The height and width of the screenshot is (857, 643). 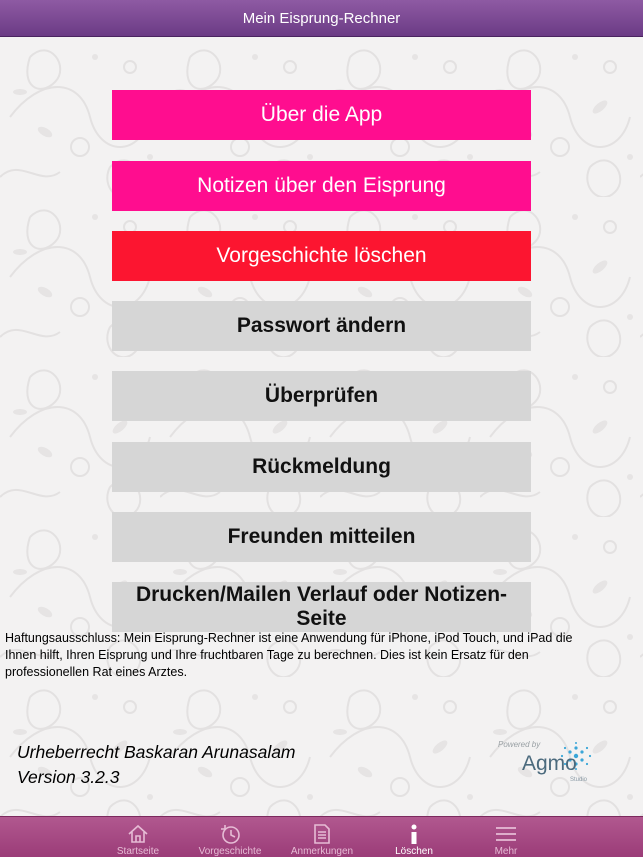 What do you see at coordinates (156, 752) in the screenshot?
I see `copyright-text: Urheberrecht Baskaran Arunasalam` at bounding box center [156, 752].